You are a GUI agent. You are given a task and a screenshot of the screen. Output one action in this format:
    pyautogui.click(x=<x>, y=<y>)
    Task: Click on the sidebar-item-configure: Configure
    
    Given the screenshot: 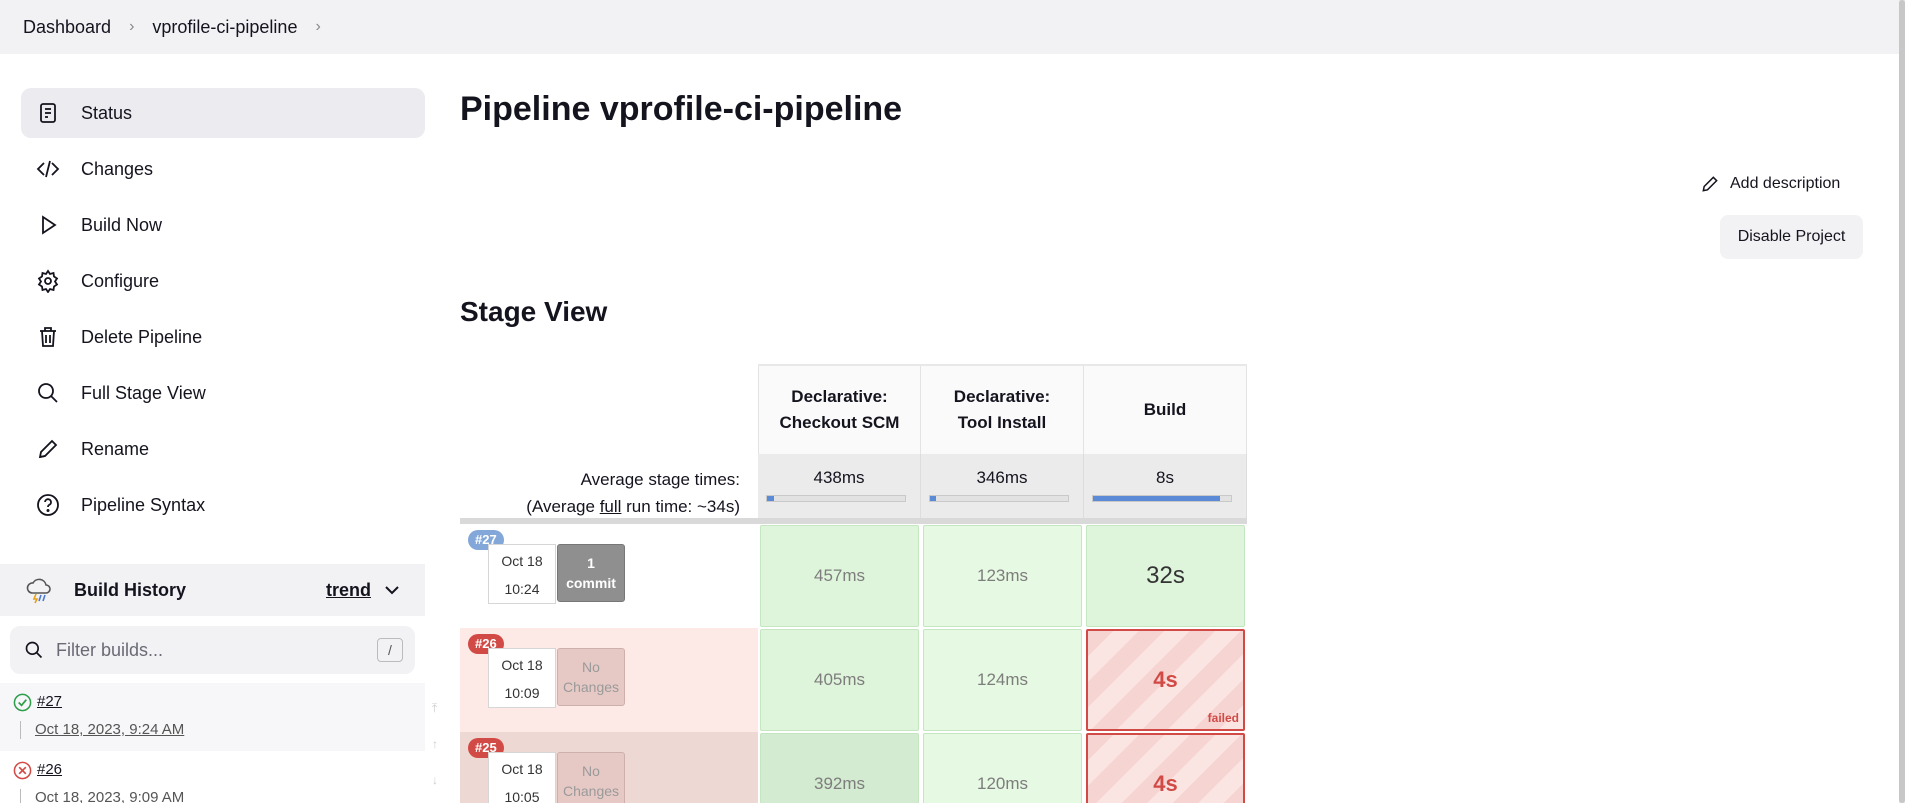 What is the action you would take?
    pyautogui.click(x=223, y=281)
    